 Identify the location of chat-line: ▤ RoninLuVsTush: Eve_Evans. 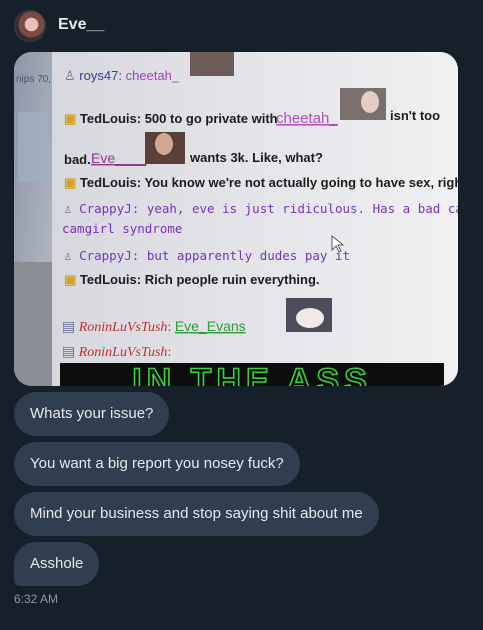
(154, 326).